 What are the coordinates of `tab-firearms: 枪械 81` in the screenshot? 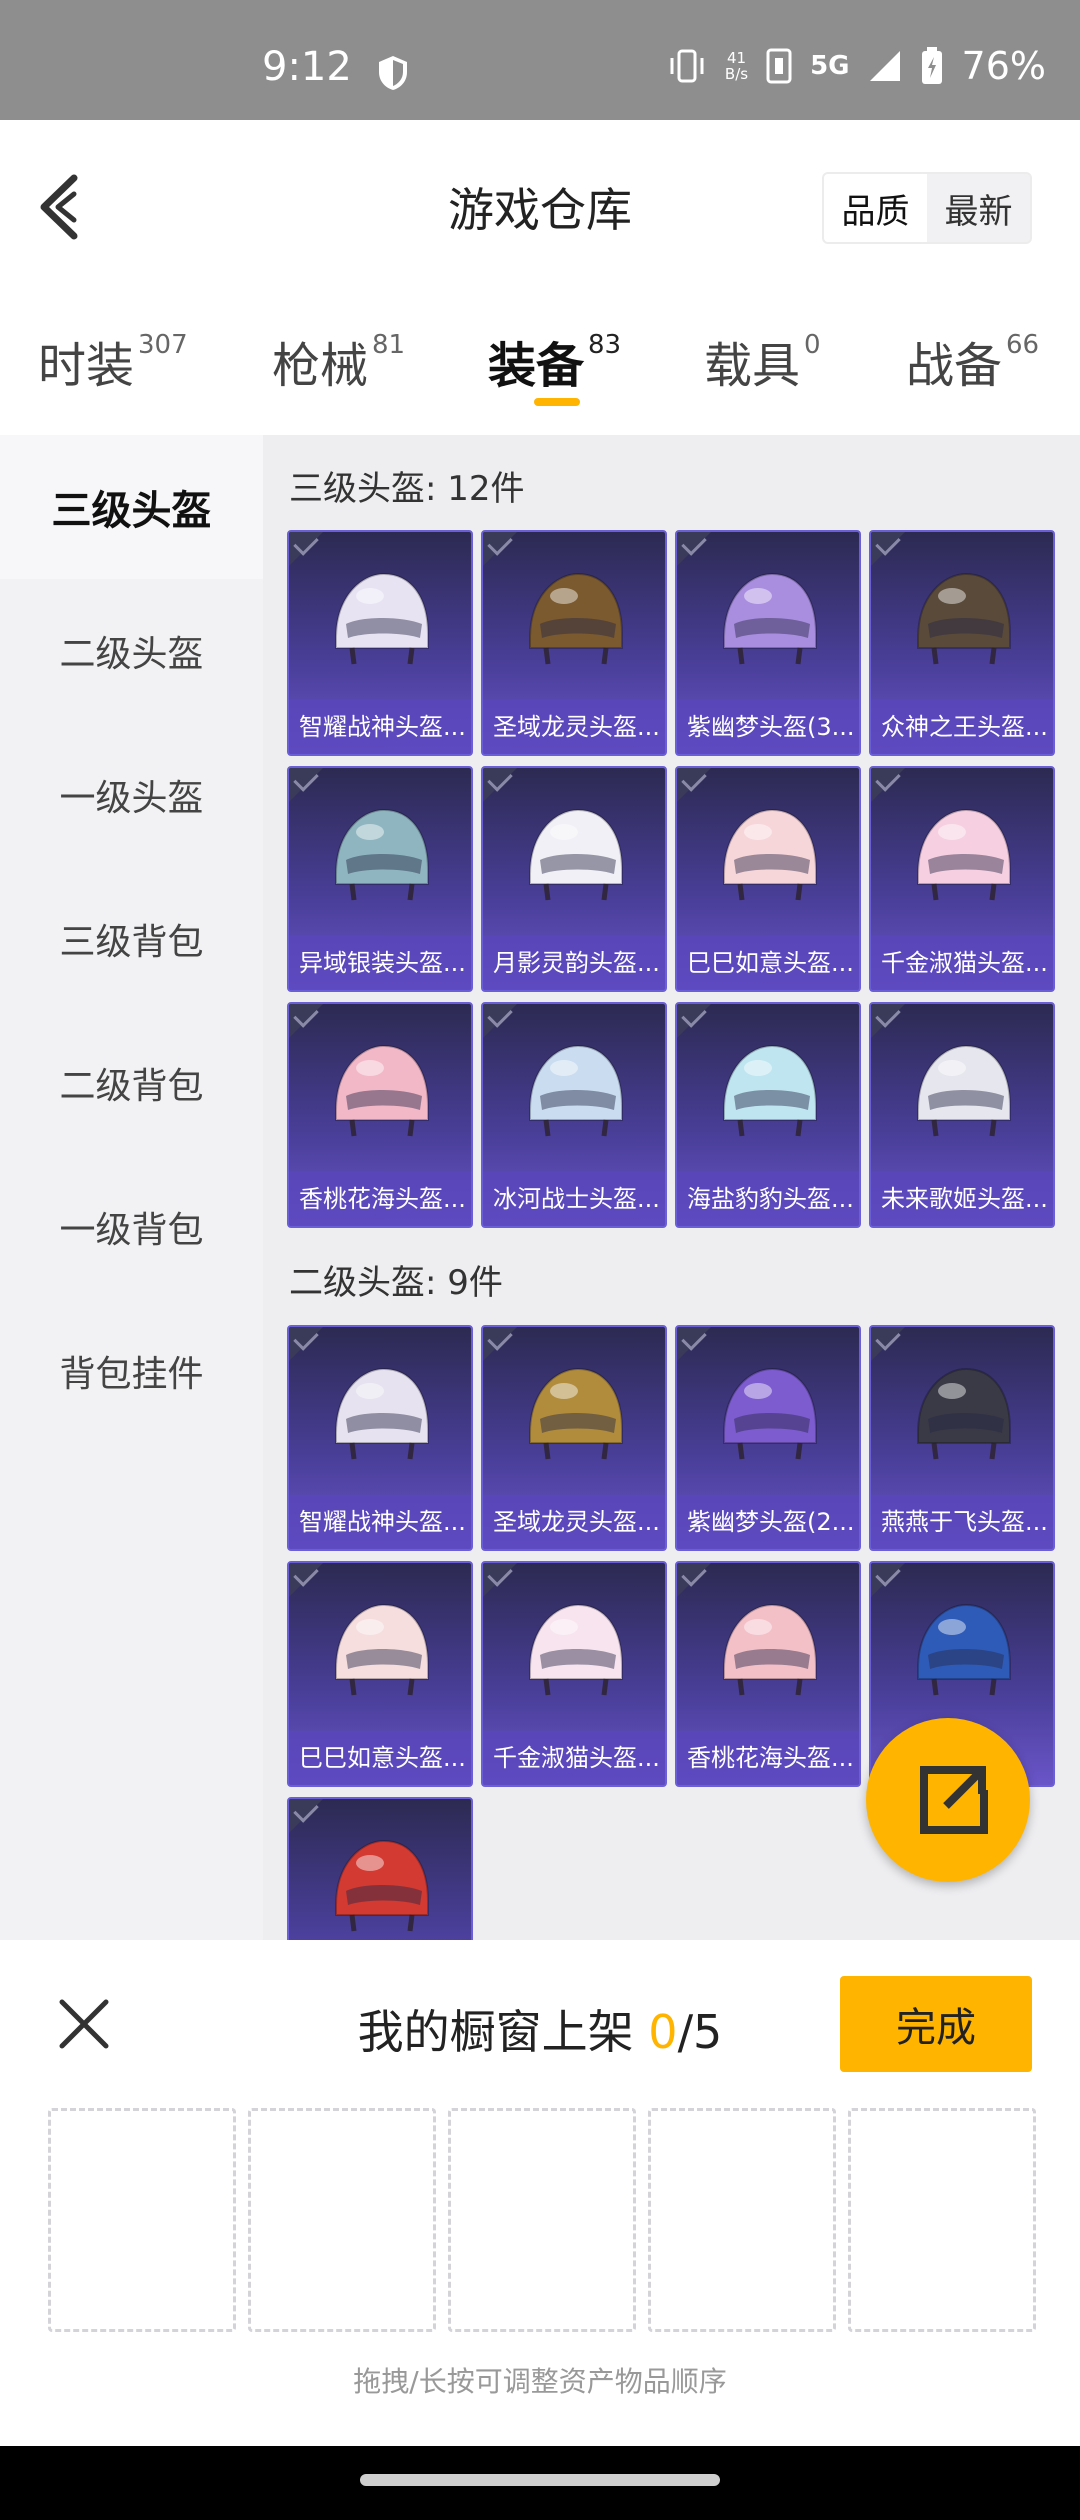 It's located at (338, 361).